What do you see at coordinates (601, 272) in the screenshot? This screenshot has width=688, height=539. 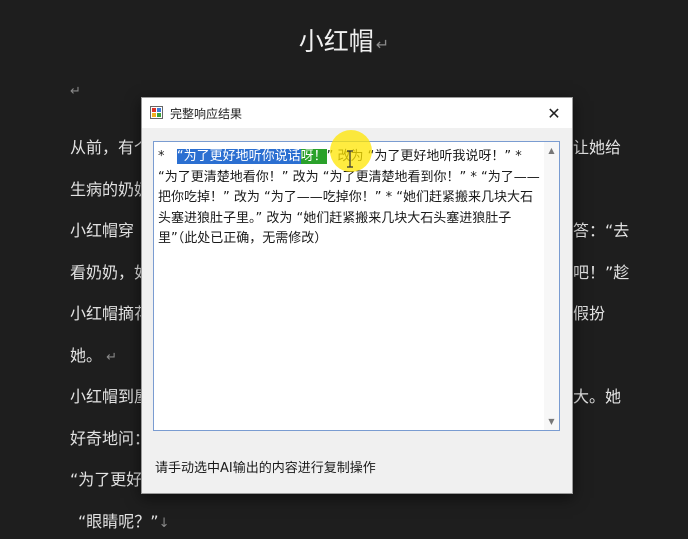 I see `doc-line: 吧！”趁` at bounding box center [601, 272].